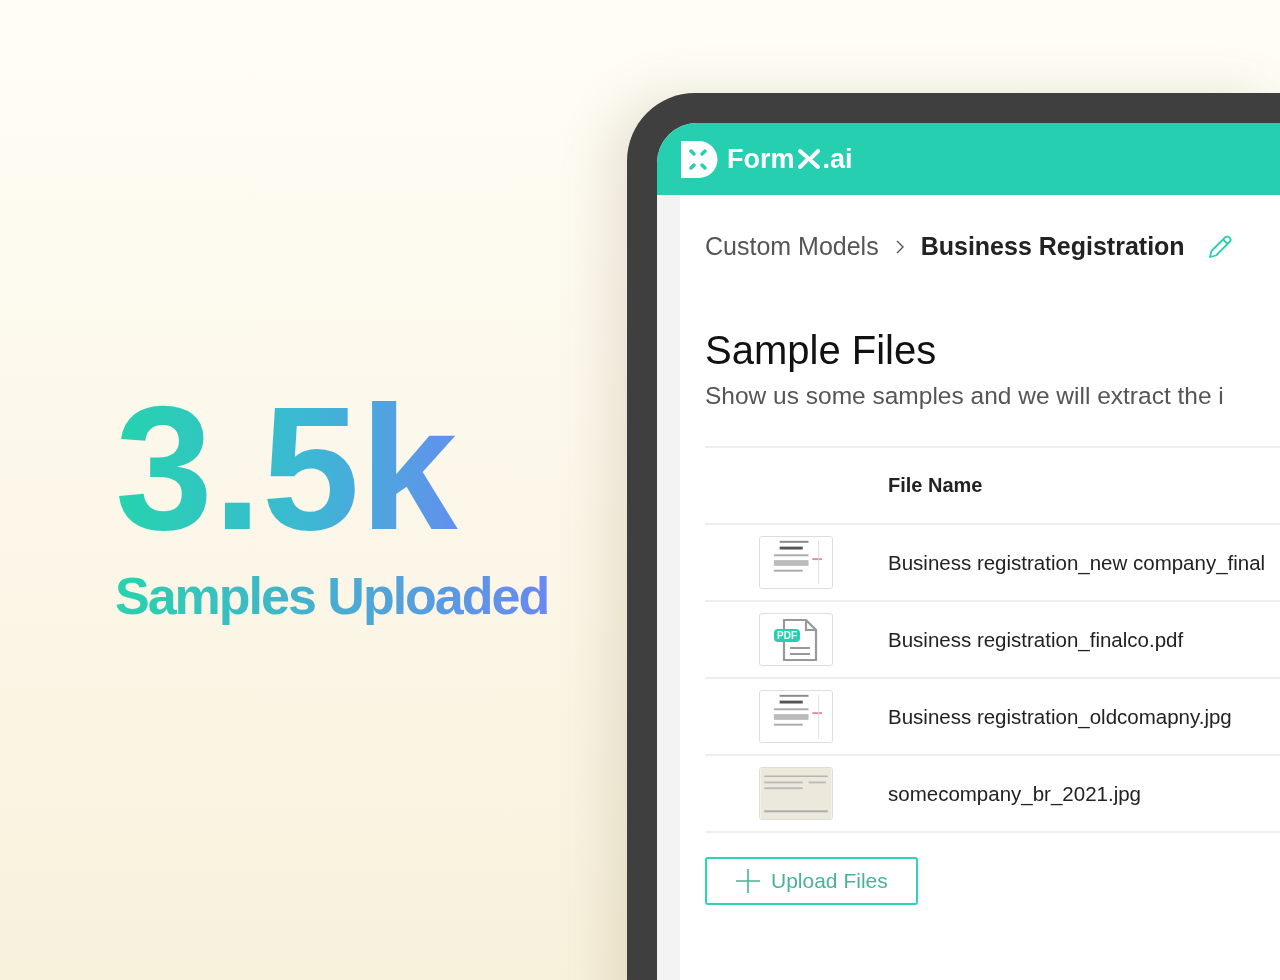 The image size is (1280, 980). I want to click on breadcrumb-current: Business Registration, so click(1052, 246).